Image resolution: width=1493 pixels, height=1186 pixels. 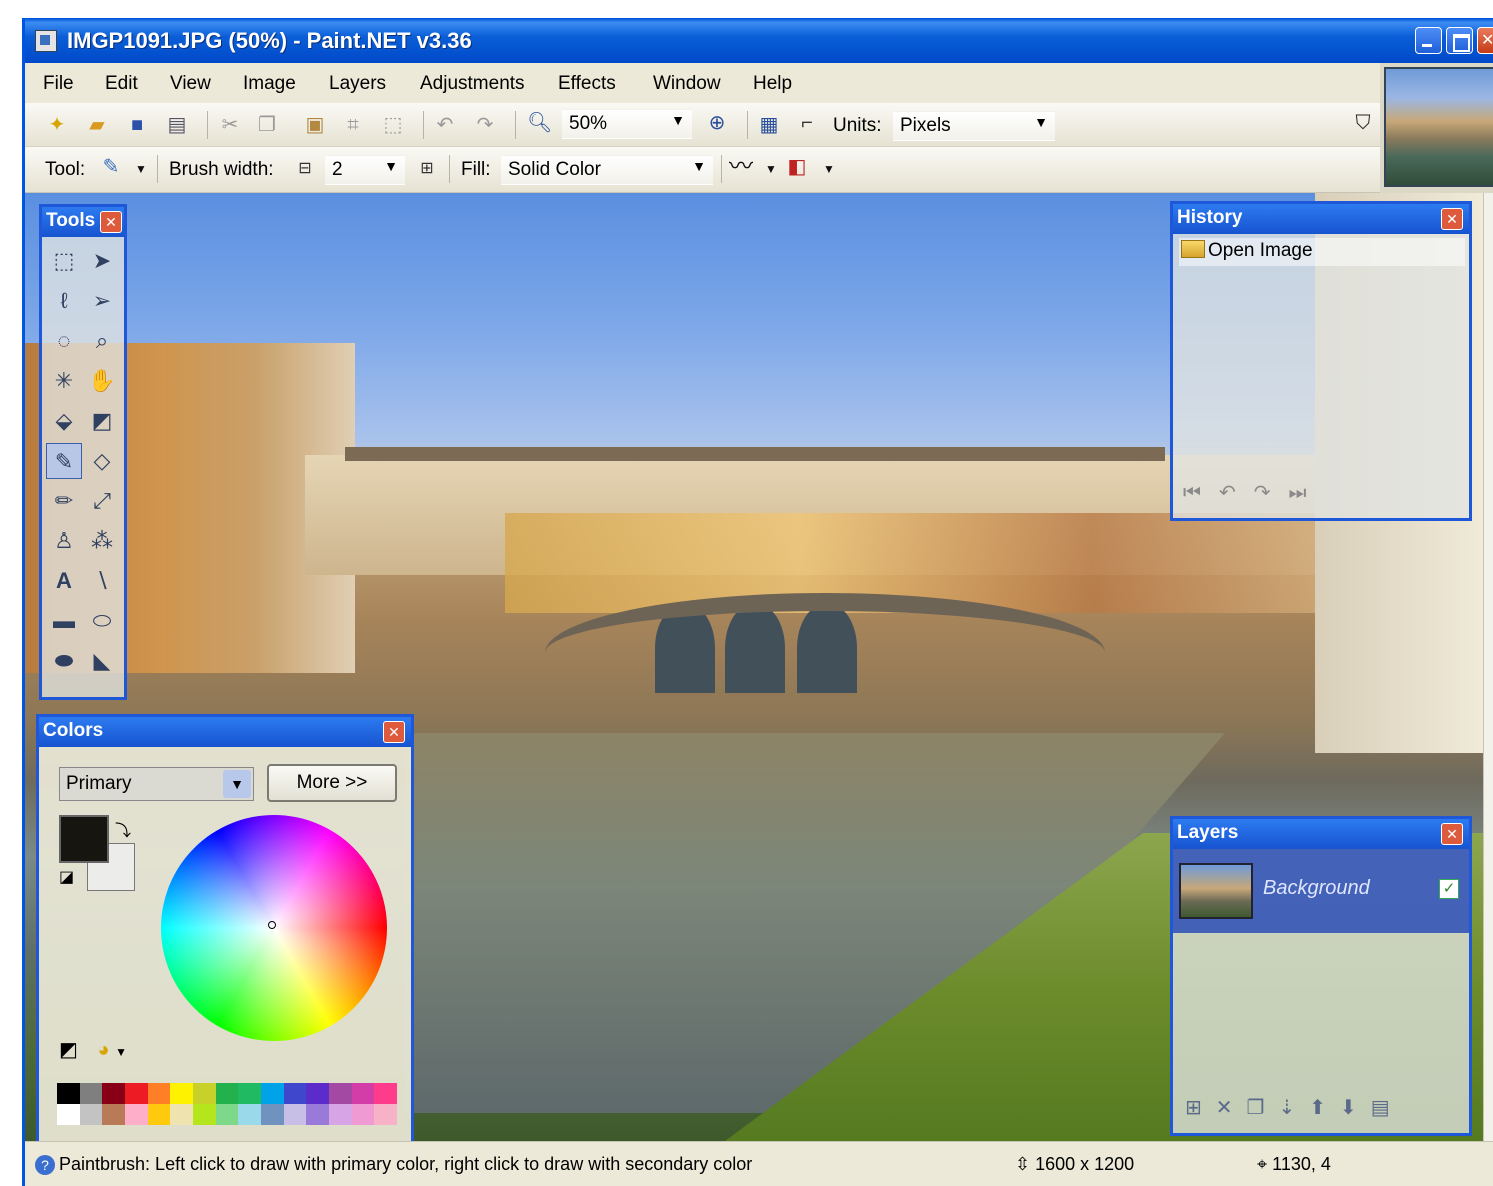 I want to click on add-layer-icon: ⊞, so click(x=1200, y=1108).